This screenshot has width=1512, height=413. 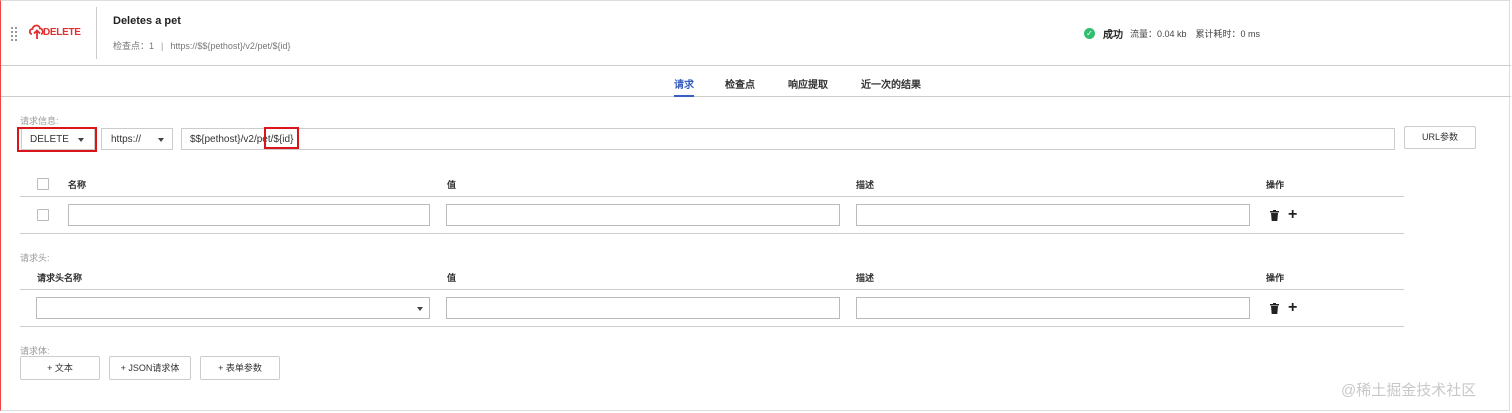 What do you see at coordinates (43, 215) in the screenshot?
I see `row-checkbox` at bounding box center [43, 215].